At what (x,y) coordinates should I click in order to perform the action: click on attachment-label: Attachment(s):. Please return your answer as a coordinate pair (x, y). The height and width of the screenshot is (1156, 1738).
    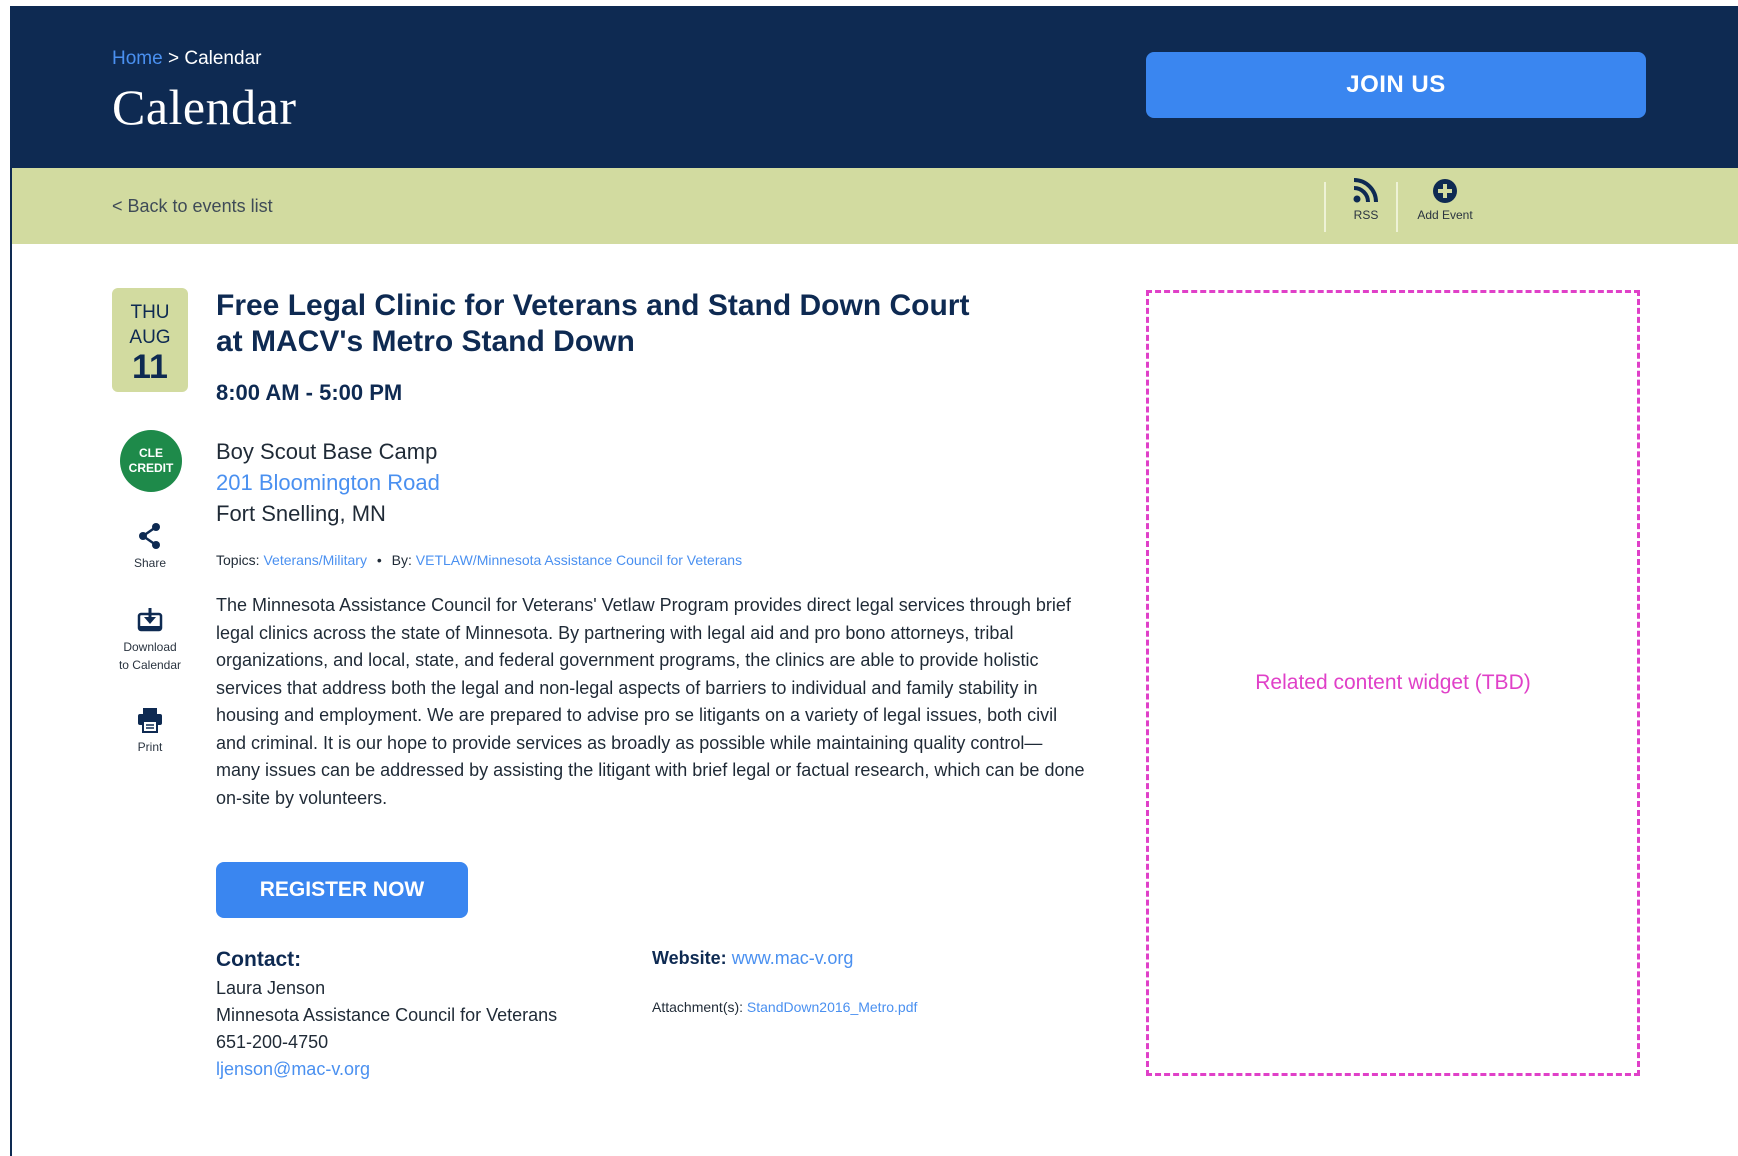
    Looking at the image, I should click on (698, 1007).